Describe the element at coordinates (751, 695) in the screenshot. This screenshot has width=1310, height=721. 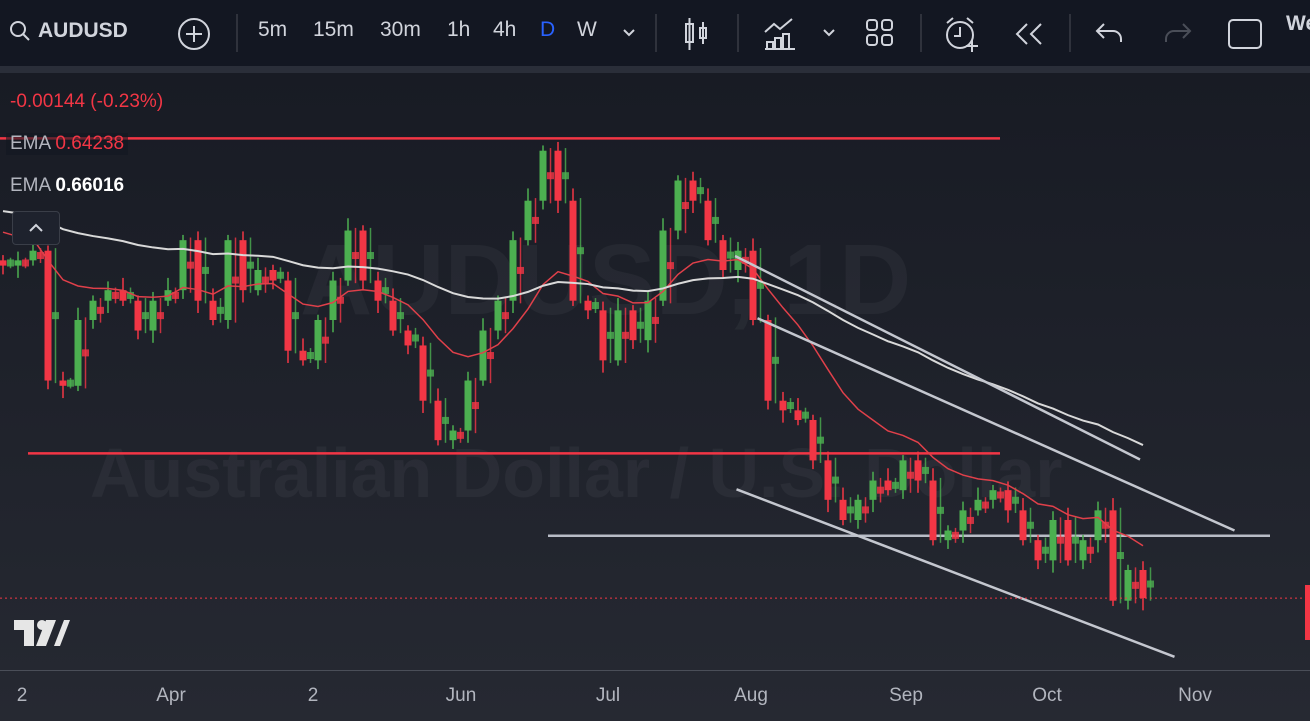
I see `x-tick: Aug` at that location.